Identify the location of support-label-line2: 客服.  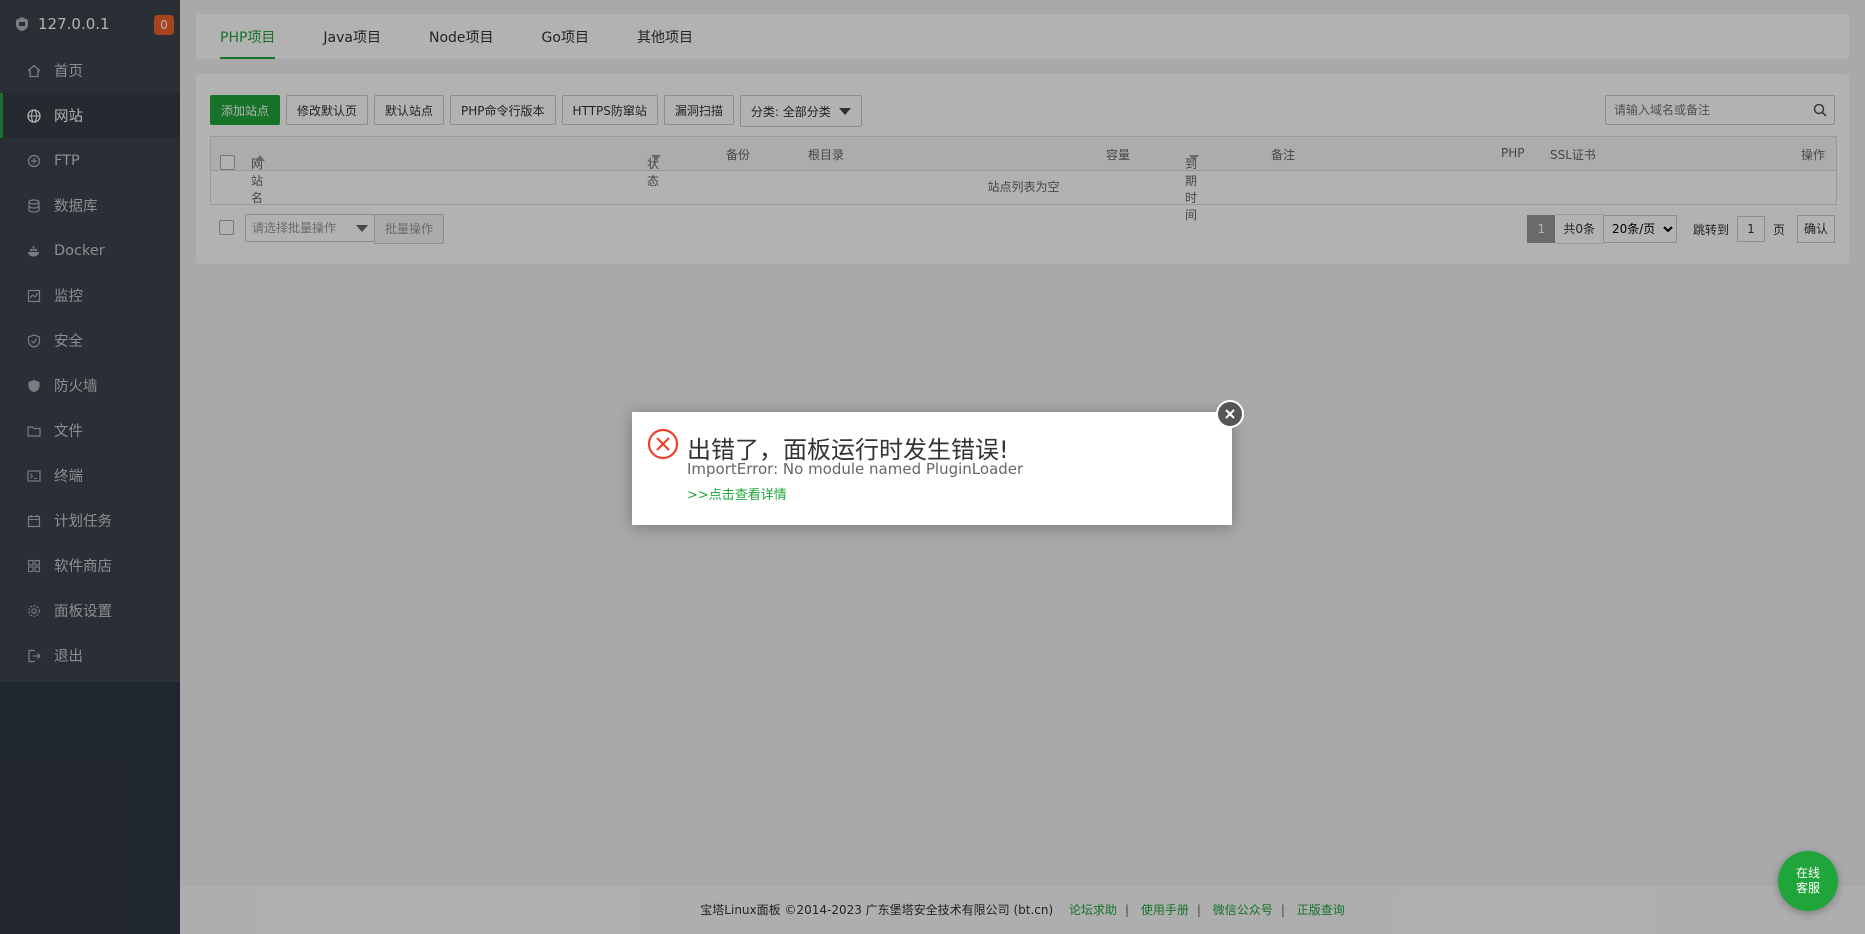
(1807, 888).